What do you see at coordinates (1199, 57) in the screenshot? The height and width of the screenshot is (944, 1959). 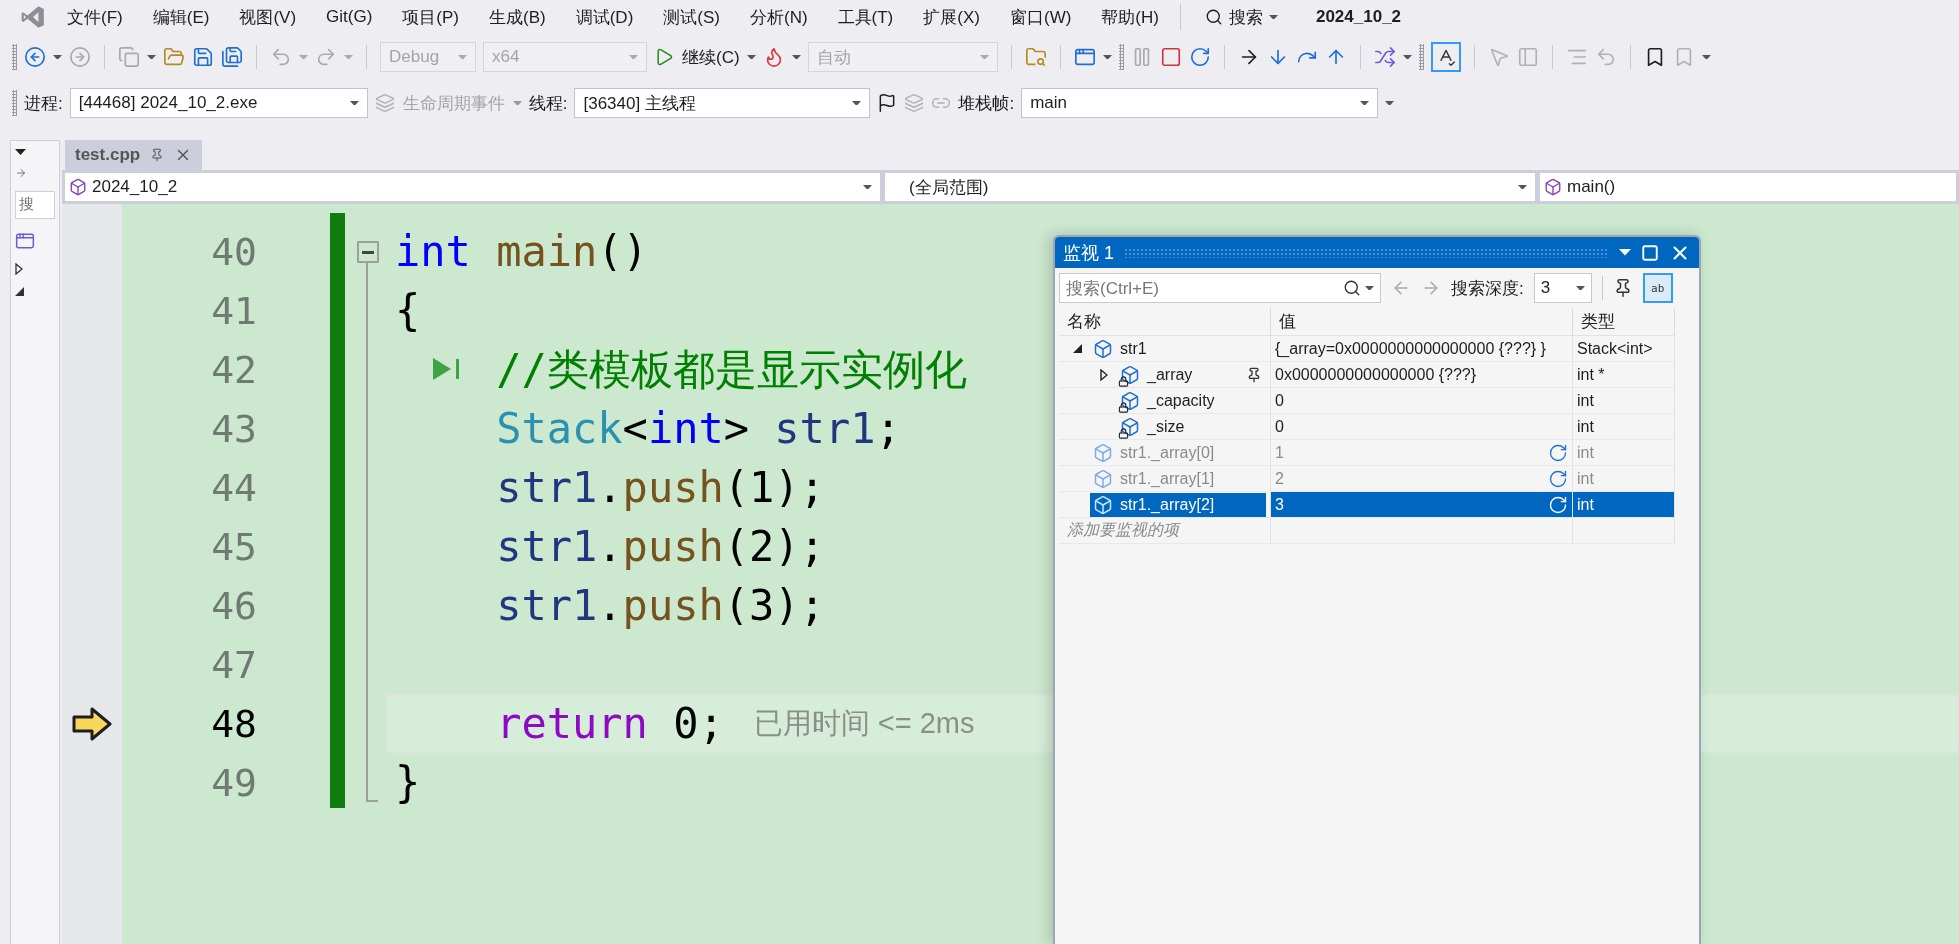 I see `restart-icon` at bounding box center [1199, 57].